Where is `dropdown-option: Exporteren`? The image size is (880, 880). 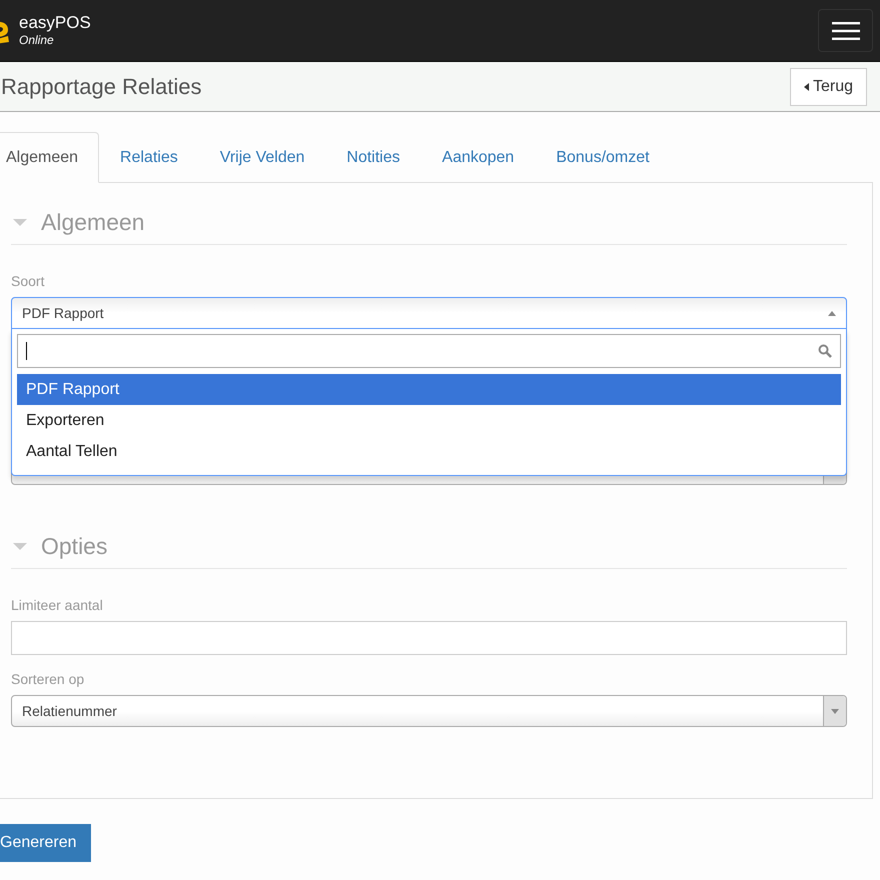
dropdown-option: Exporteren is located at coordinates (429, 420).